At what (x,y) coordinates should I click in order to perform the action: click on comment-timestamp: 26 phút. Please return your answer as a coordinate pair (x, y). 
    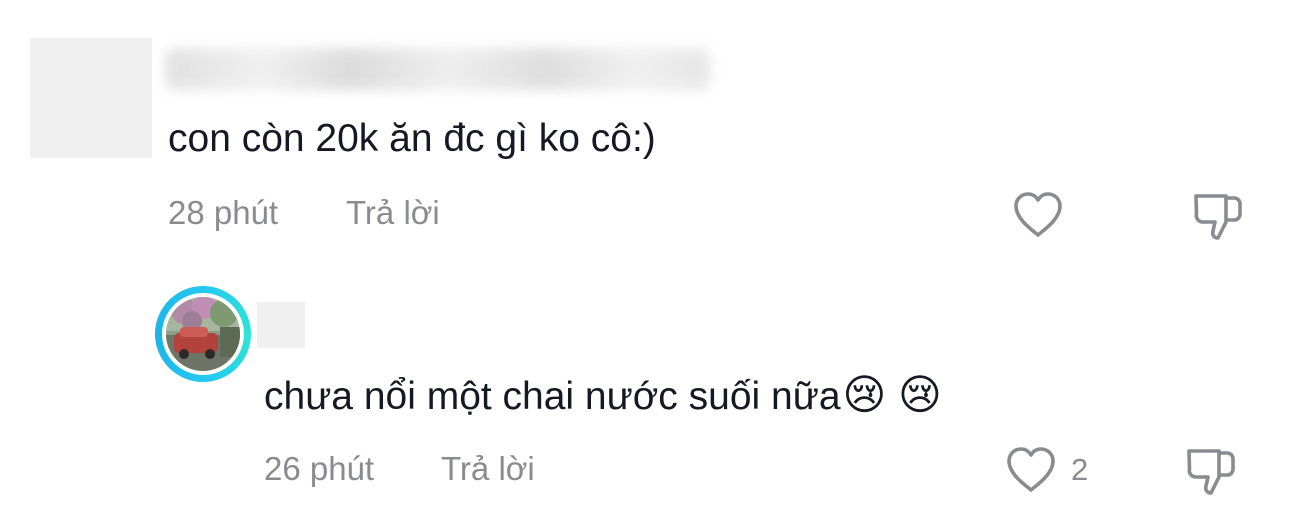
    Looking at the image, I should click on (319, 468).